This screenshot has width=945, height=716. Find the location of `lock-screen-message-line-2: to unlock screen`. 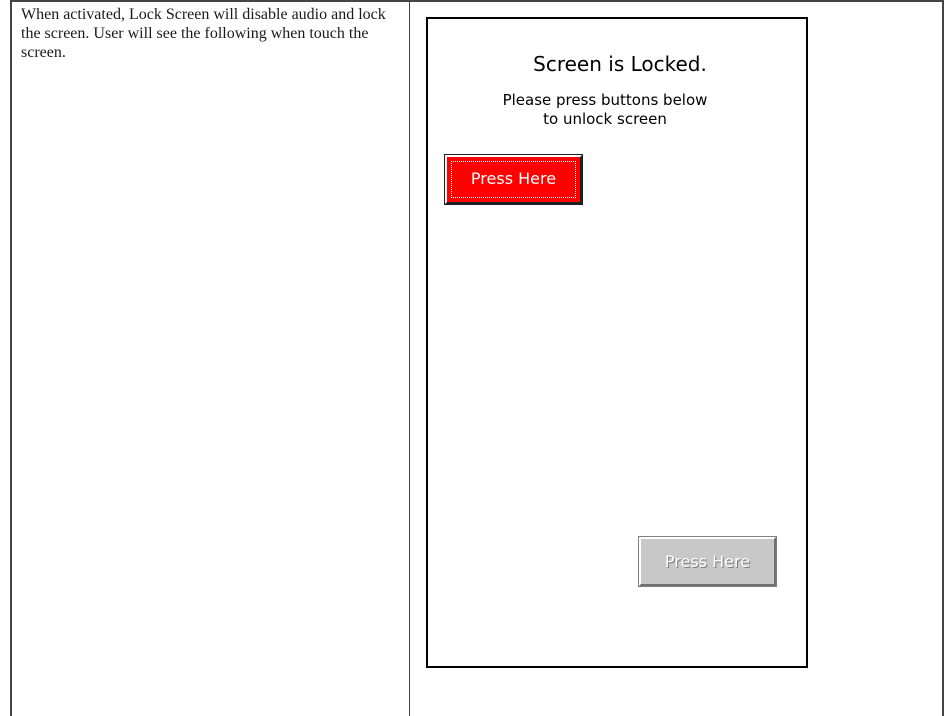

lock-screen-message-line-2: to unlock screen is located at coordinates (605, 119).